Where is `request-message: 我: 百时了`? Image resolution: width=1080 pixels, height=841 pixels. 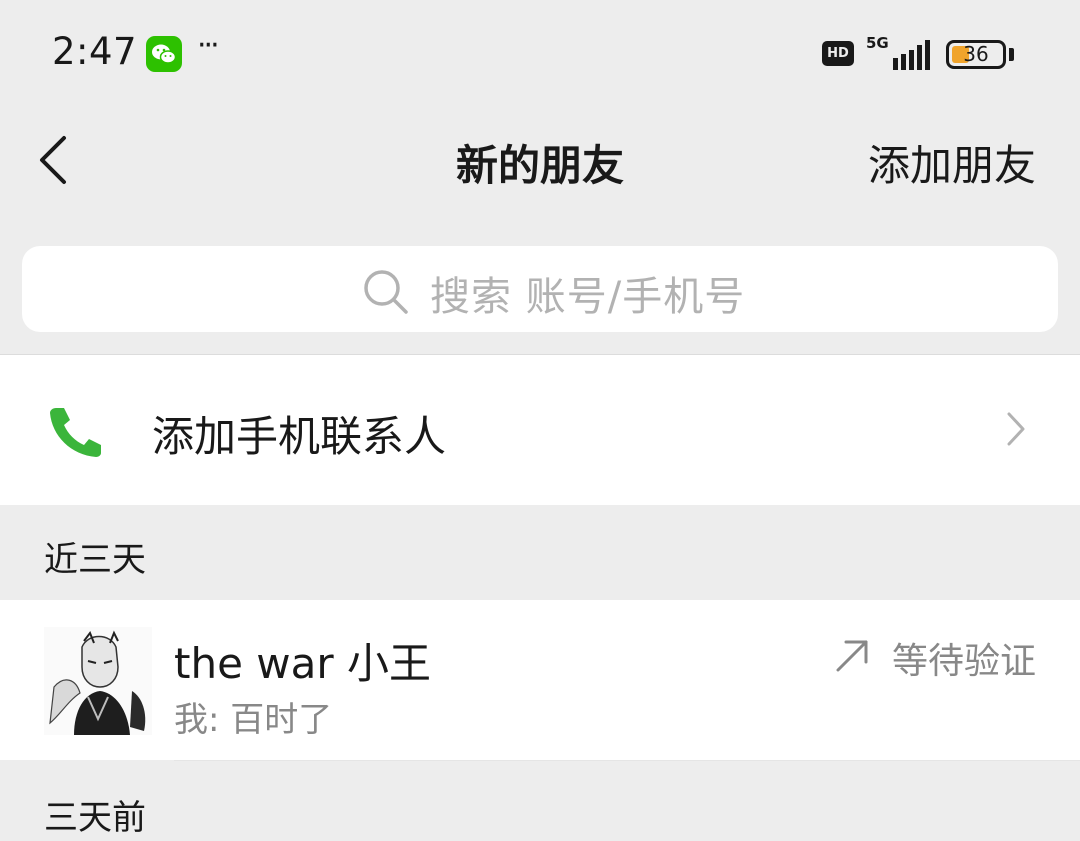
request-message: 我: 百时了 is located at coordinates (253, 720).